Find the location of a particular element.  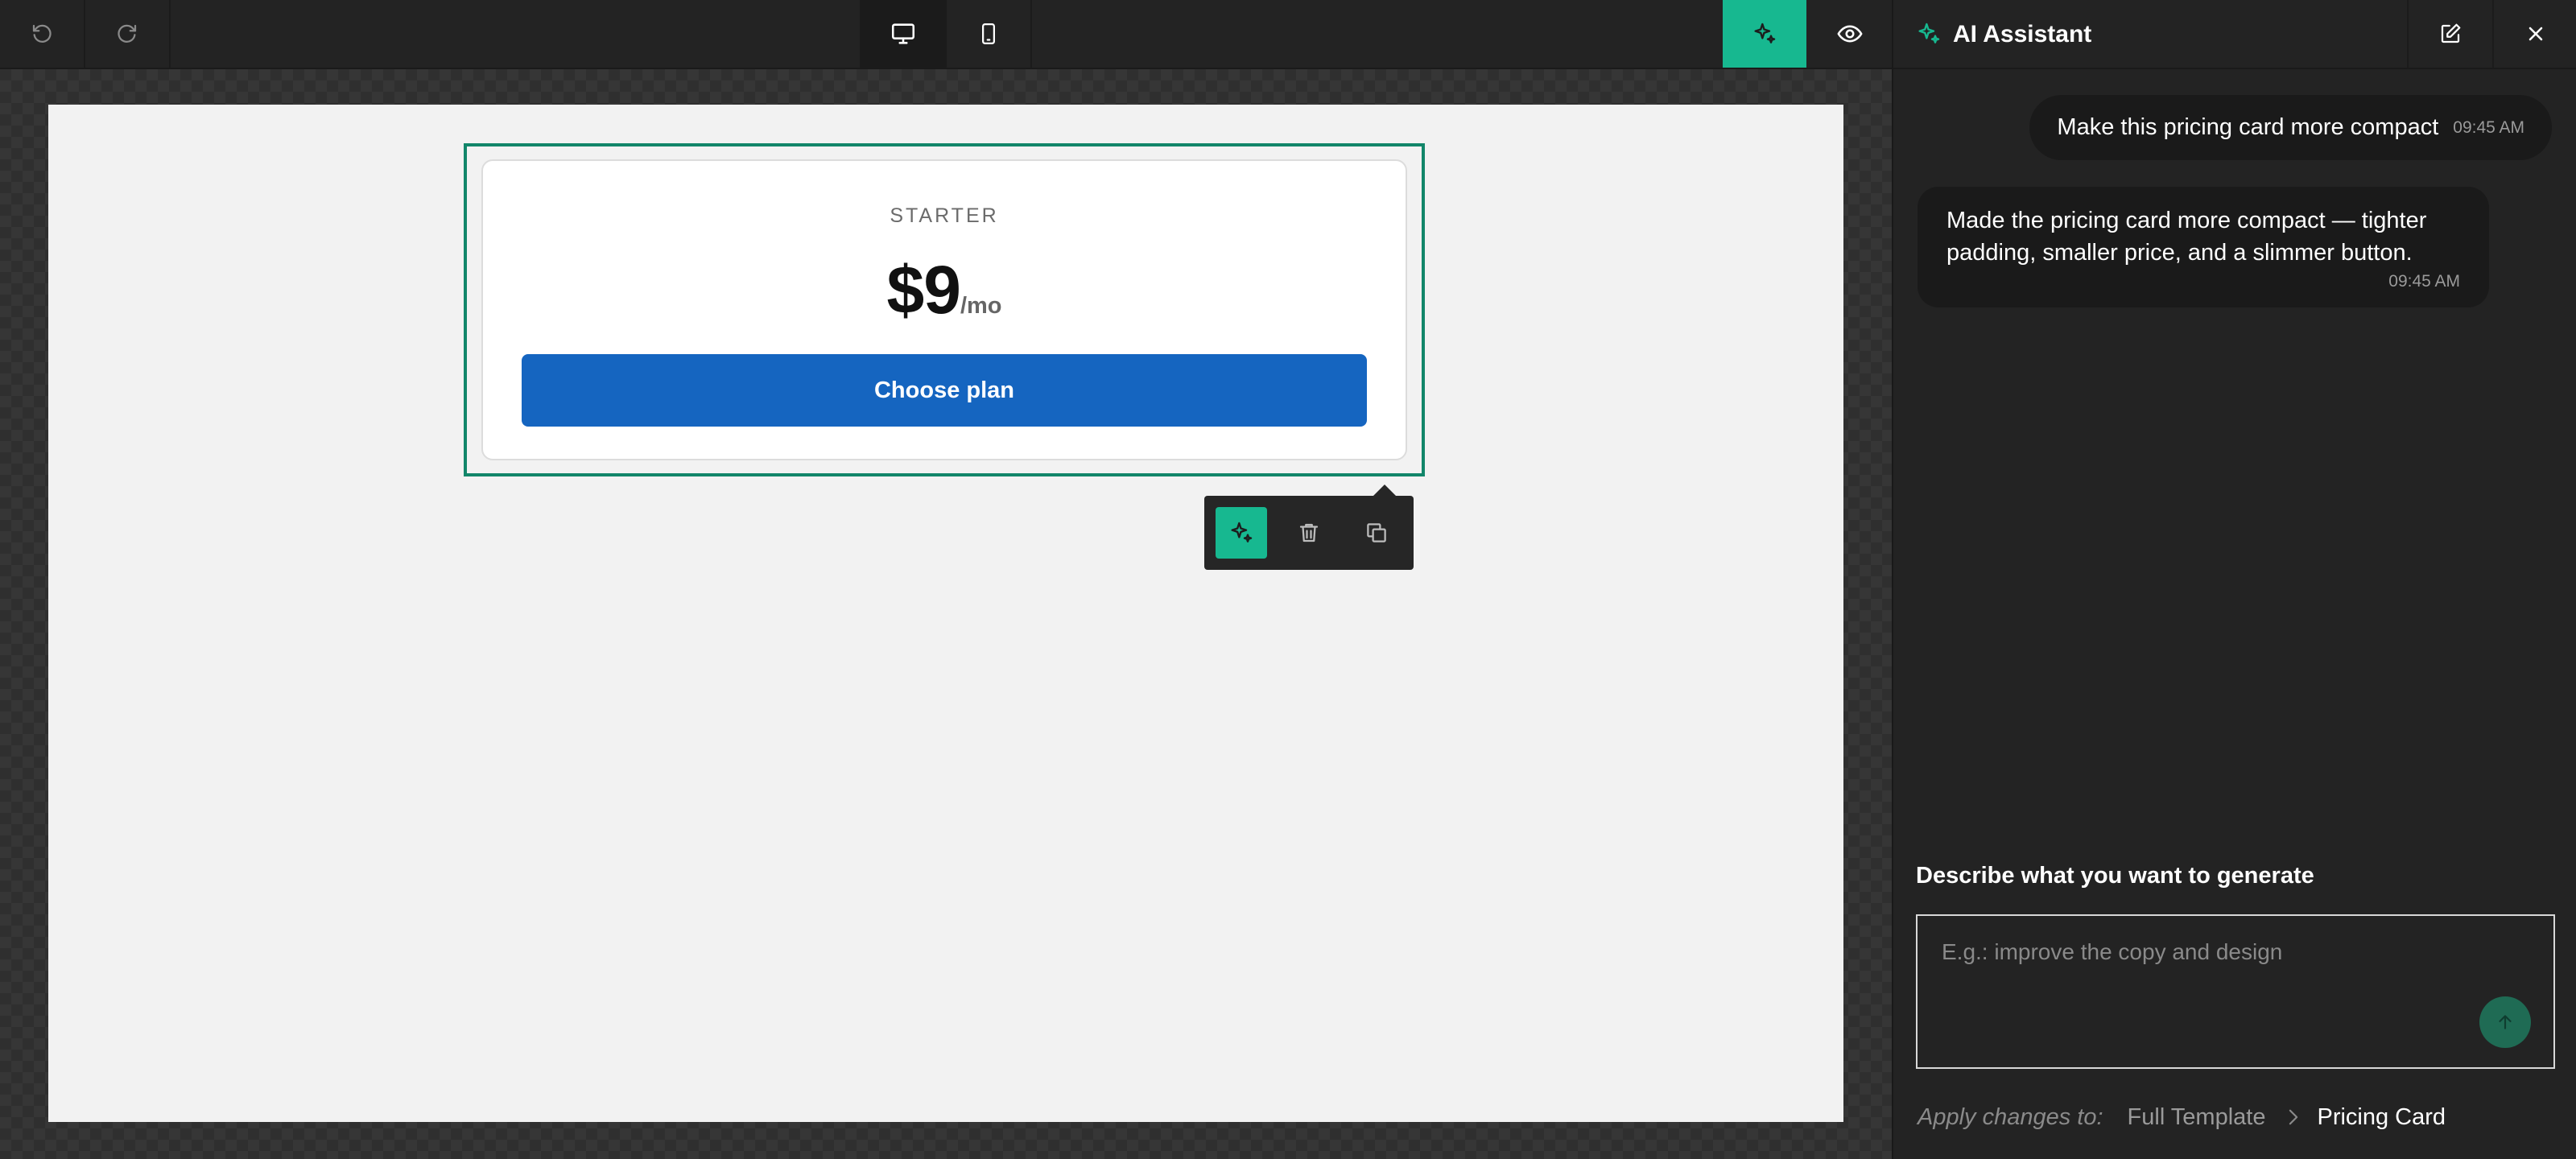

edit-icon is located at coordinates (2450, 34).